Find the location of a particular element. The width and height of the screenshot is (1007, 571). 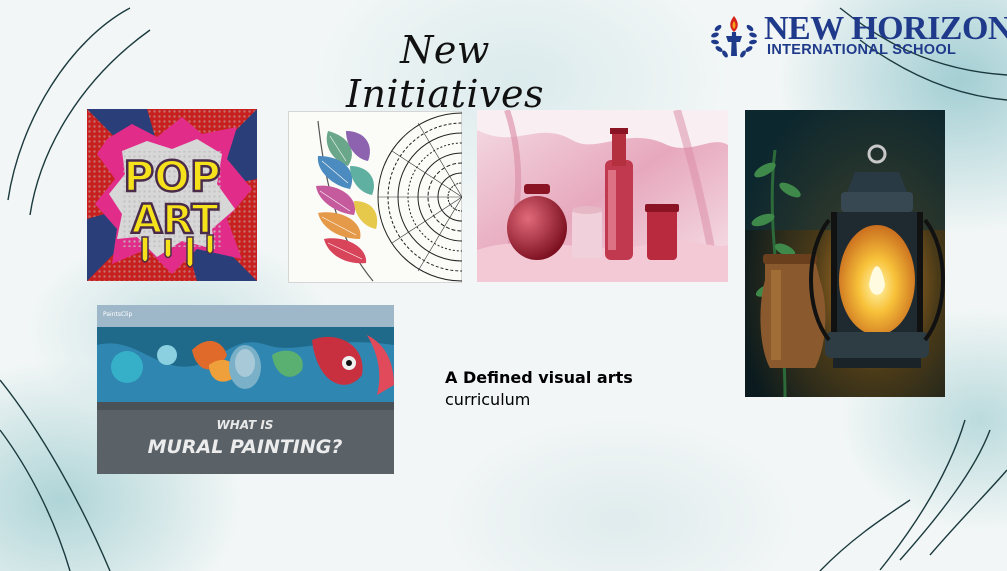

pop-text: POP is located at coordinates (171, 176).